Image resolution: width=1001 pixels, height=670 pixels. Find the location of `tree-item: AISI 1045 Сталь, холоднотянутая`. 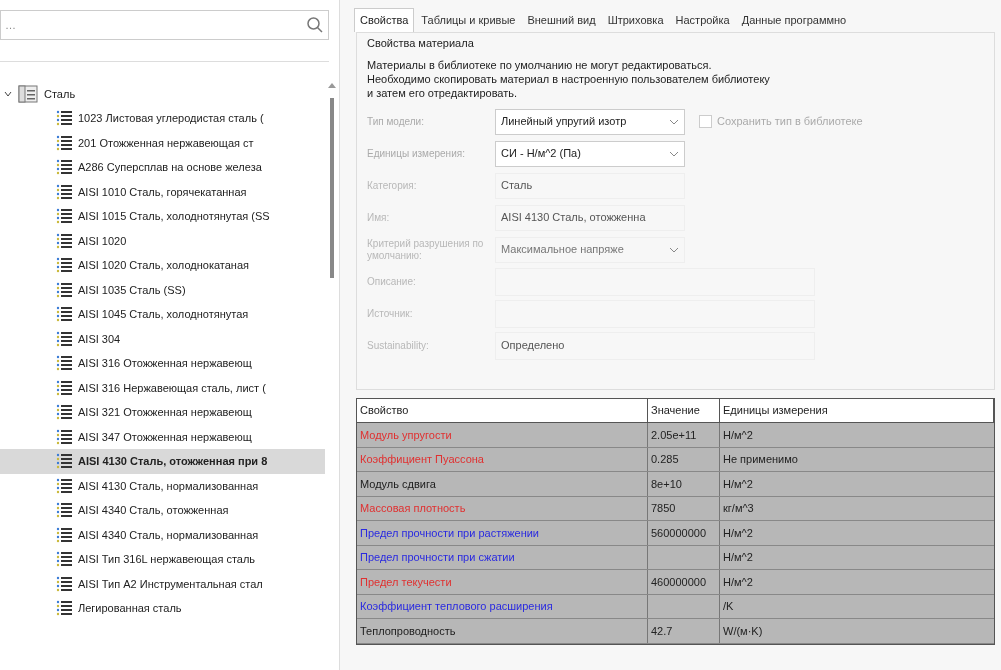

tree-item: AISI 1045 Сталь, холоднотянутая is located at coordinates (162, 314).